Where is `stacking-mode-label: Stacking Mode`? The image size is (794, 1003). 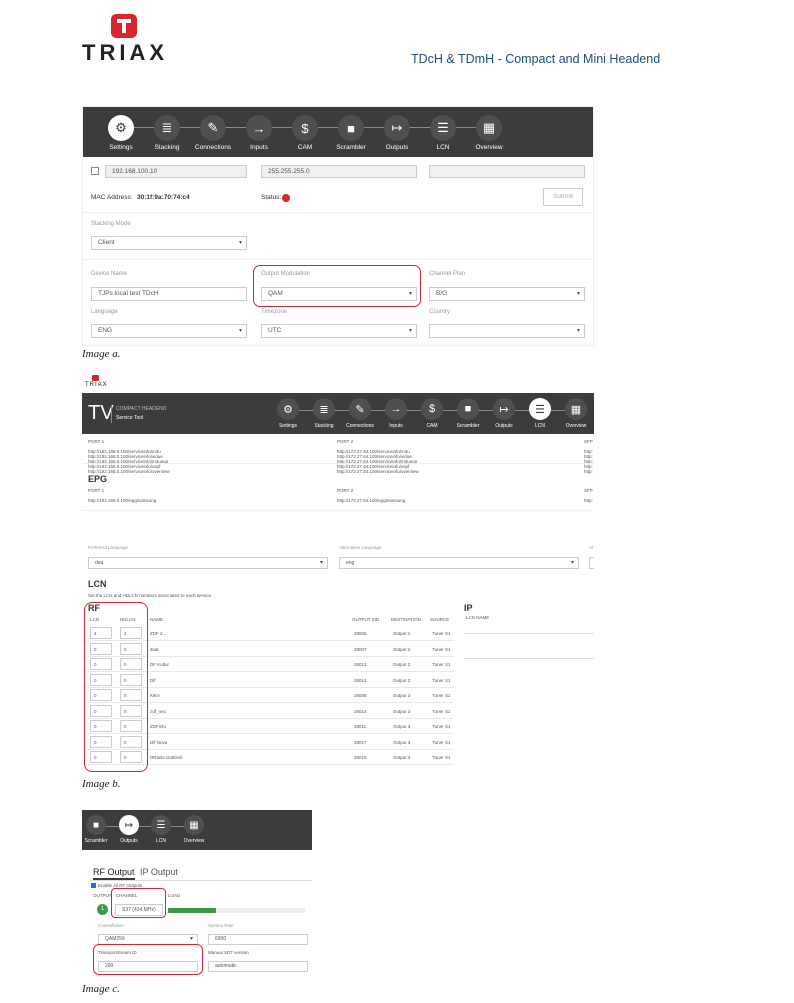
stacking-mode-label: Stacking Mode is located at coordinates (111, 224).